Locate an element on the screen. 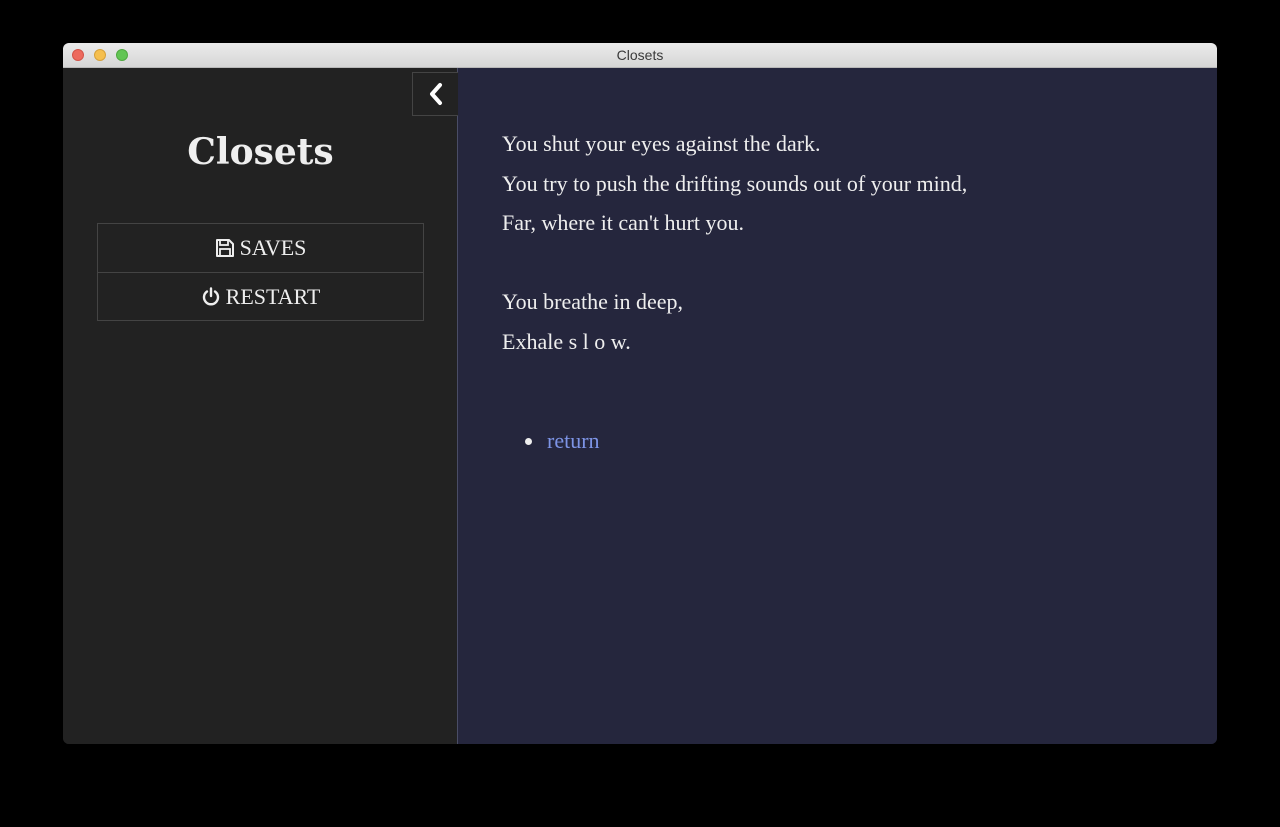  passage-blank-line is located at coordinates (734, 263).